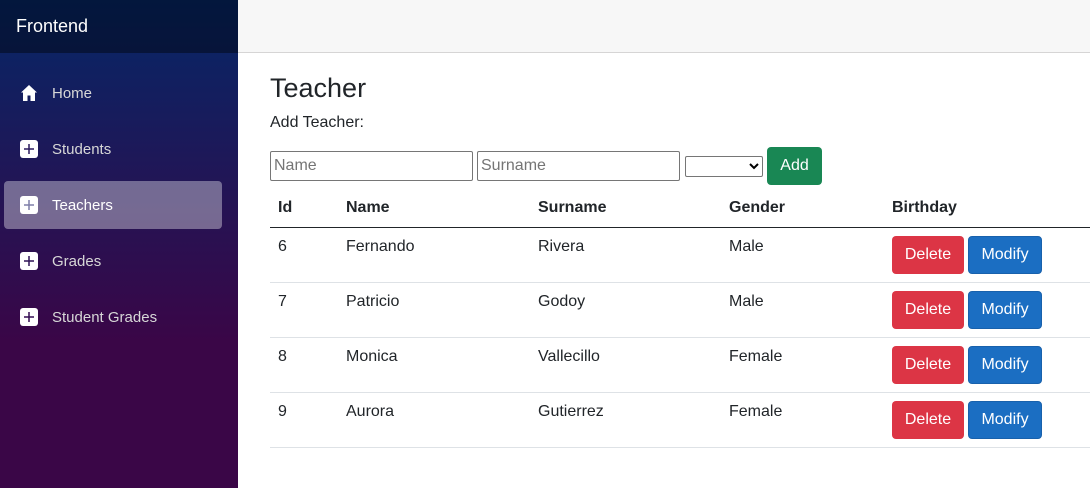 This screenshot has width=1090, height=488. I want to click on sidebar-item-students: Students, so click(113, 149).